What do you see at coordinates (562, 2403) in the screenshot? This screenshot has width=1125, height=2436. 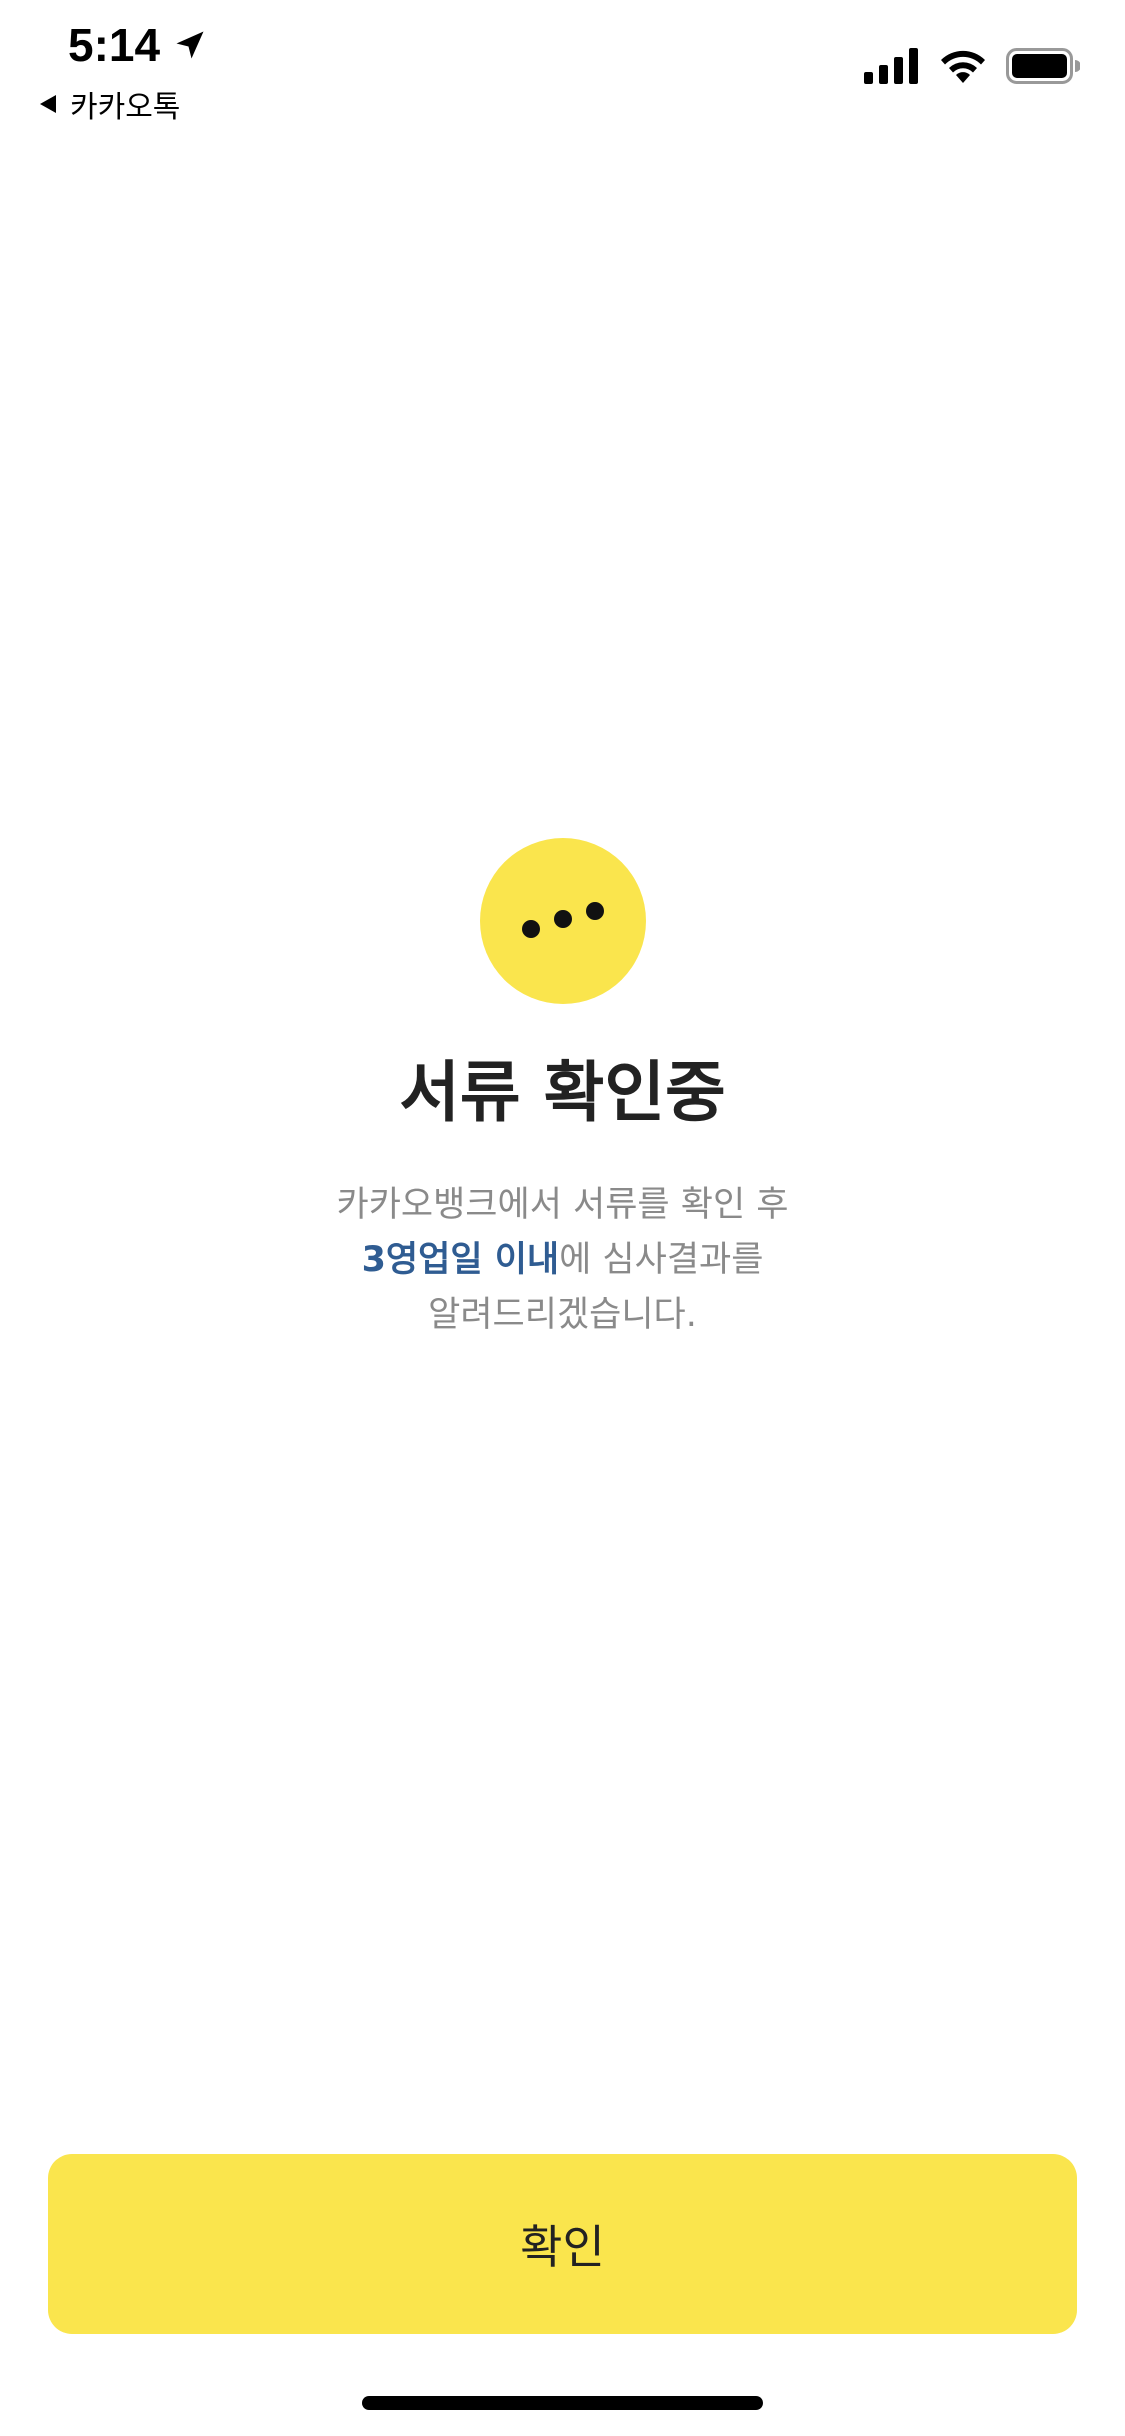 I see `home-indicator` at bounding box center [562, 2403].